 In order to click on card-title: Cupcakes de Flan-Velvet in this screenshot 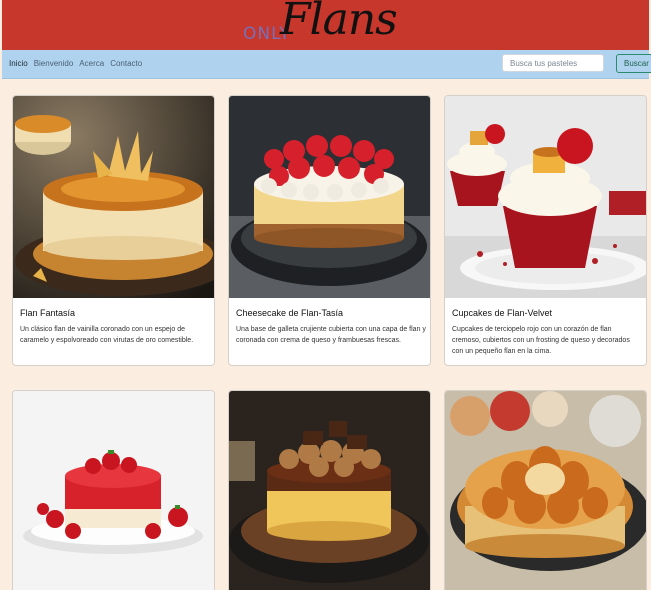, I will do `click(502, 313)`.